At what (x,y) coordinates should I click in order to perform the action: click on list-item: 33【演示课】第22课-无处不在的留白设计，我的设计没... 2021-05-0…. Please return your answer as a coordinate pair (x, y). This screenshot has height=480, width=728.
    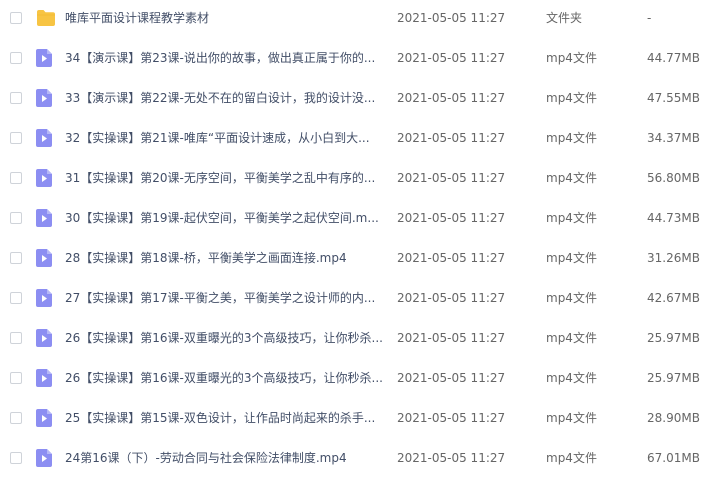
    Looking at the image, I should click on (364, 100).